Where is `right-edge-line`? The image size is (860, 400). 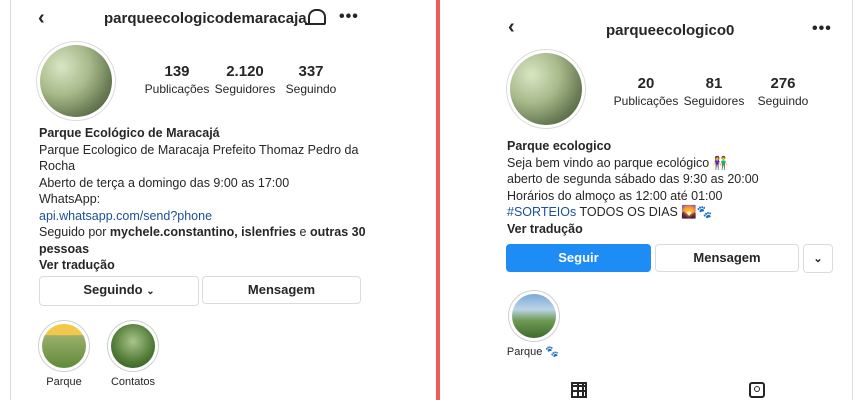
right-edge-line is located at coordinates (852, 200).